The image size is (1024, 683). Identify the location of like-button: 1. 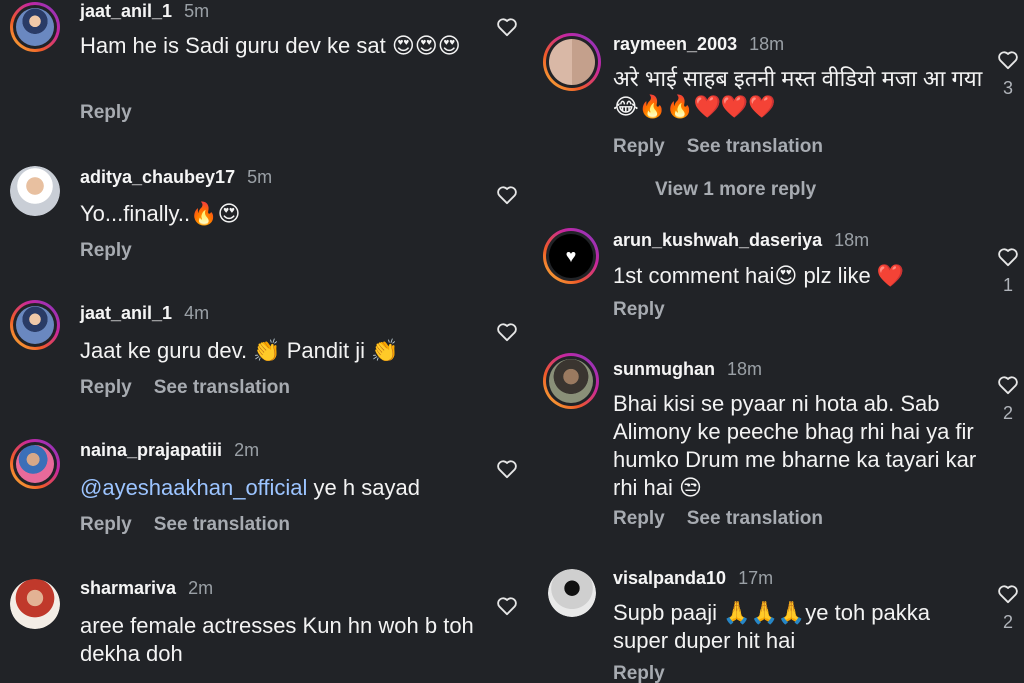
(1008, 271).